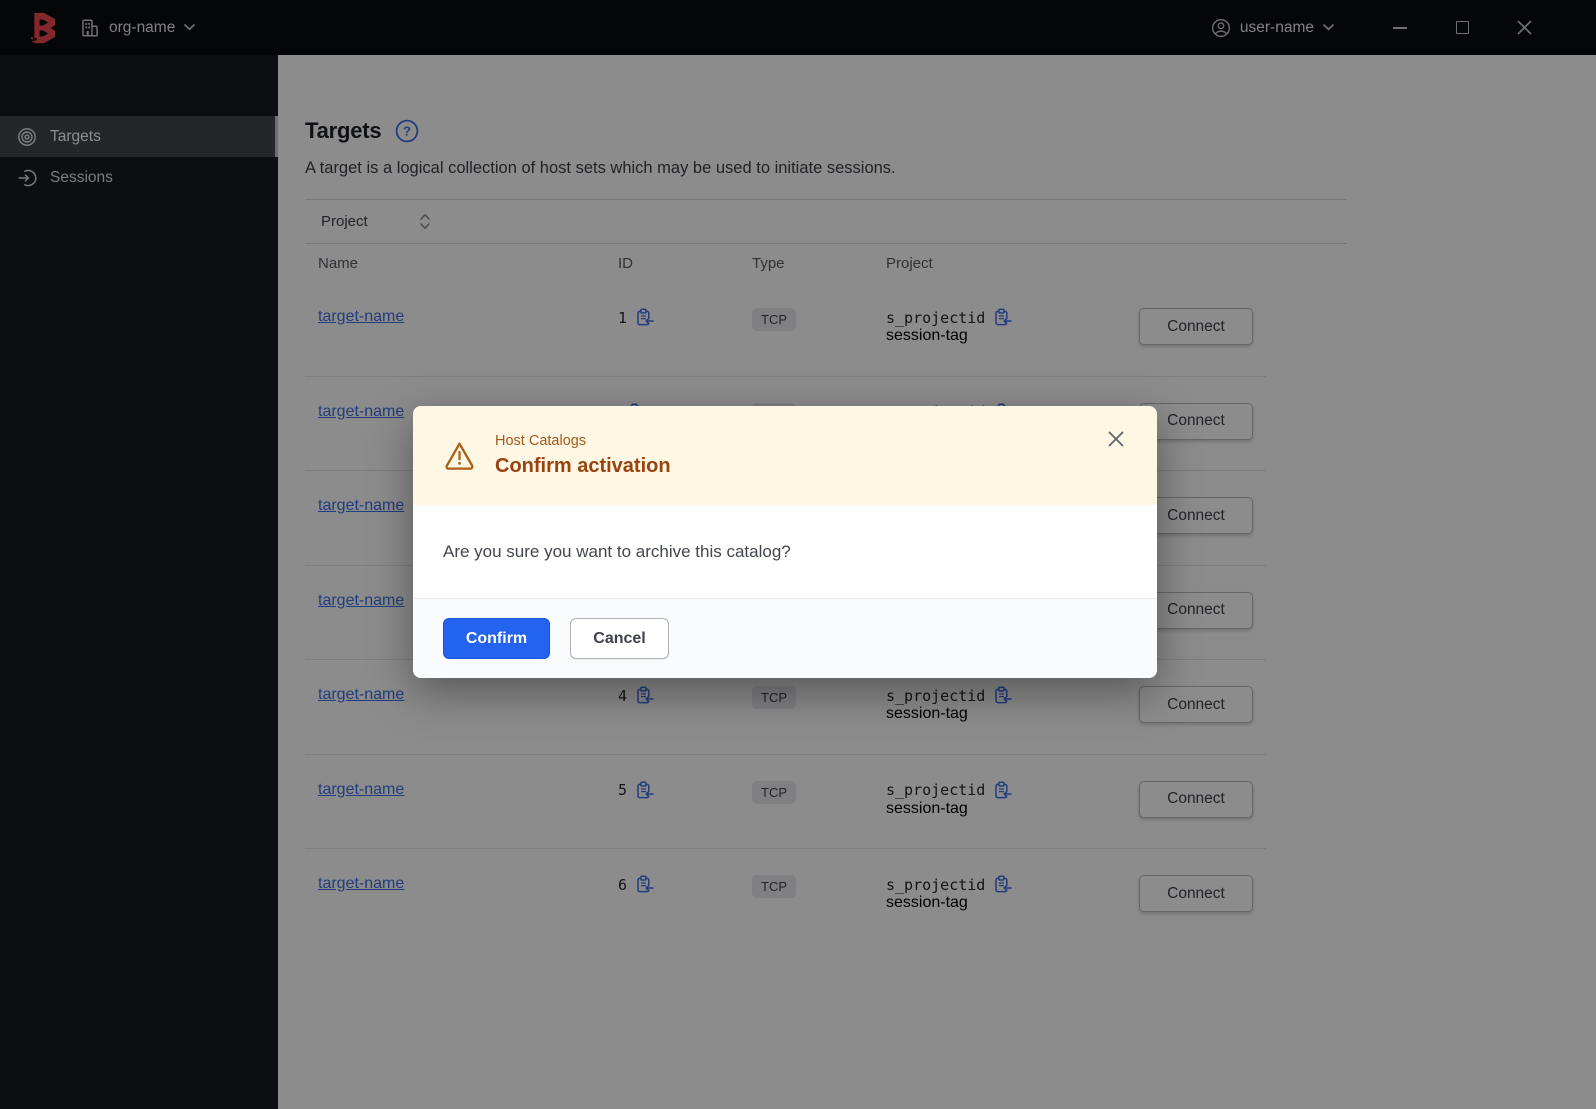 This screenshot has height=1109, width=1596. What do you see at coordinates (1116, 439) in the screenshot?
I see `dialog-close-icon` at bounding box center [1116, 439].